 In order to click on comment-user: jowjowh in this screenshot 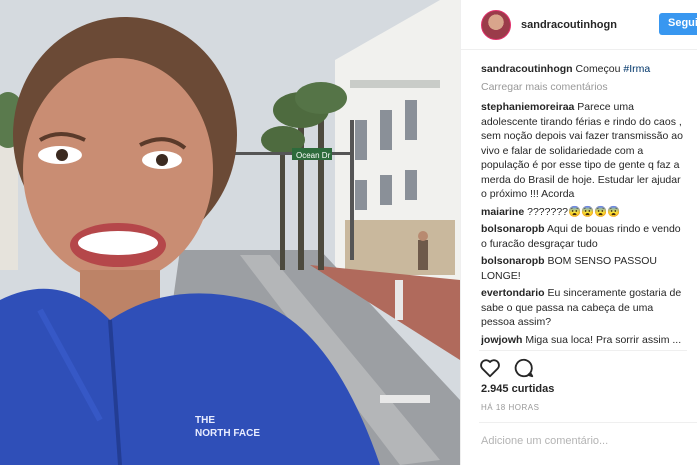, I will do `click(501, 340)`.